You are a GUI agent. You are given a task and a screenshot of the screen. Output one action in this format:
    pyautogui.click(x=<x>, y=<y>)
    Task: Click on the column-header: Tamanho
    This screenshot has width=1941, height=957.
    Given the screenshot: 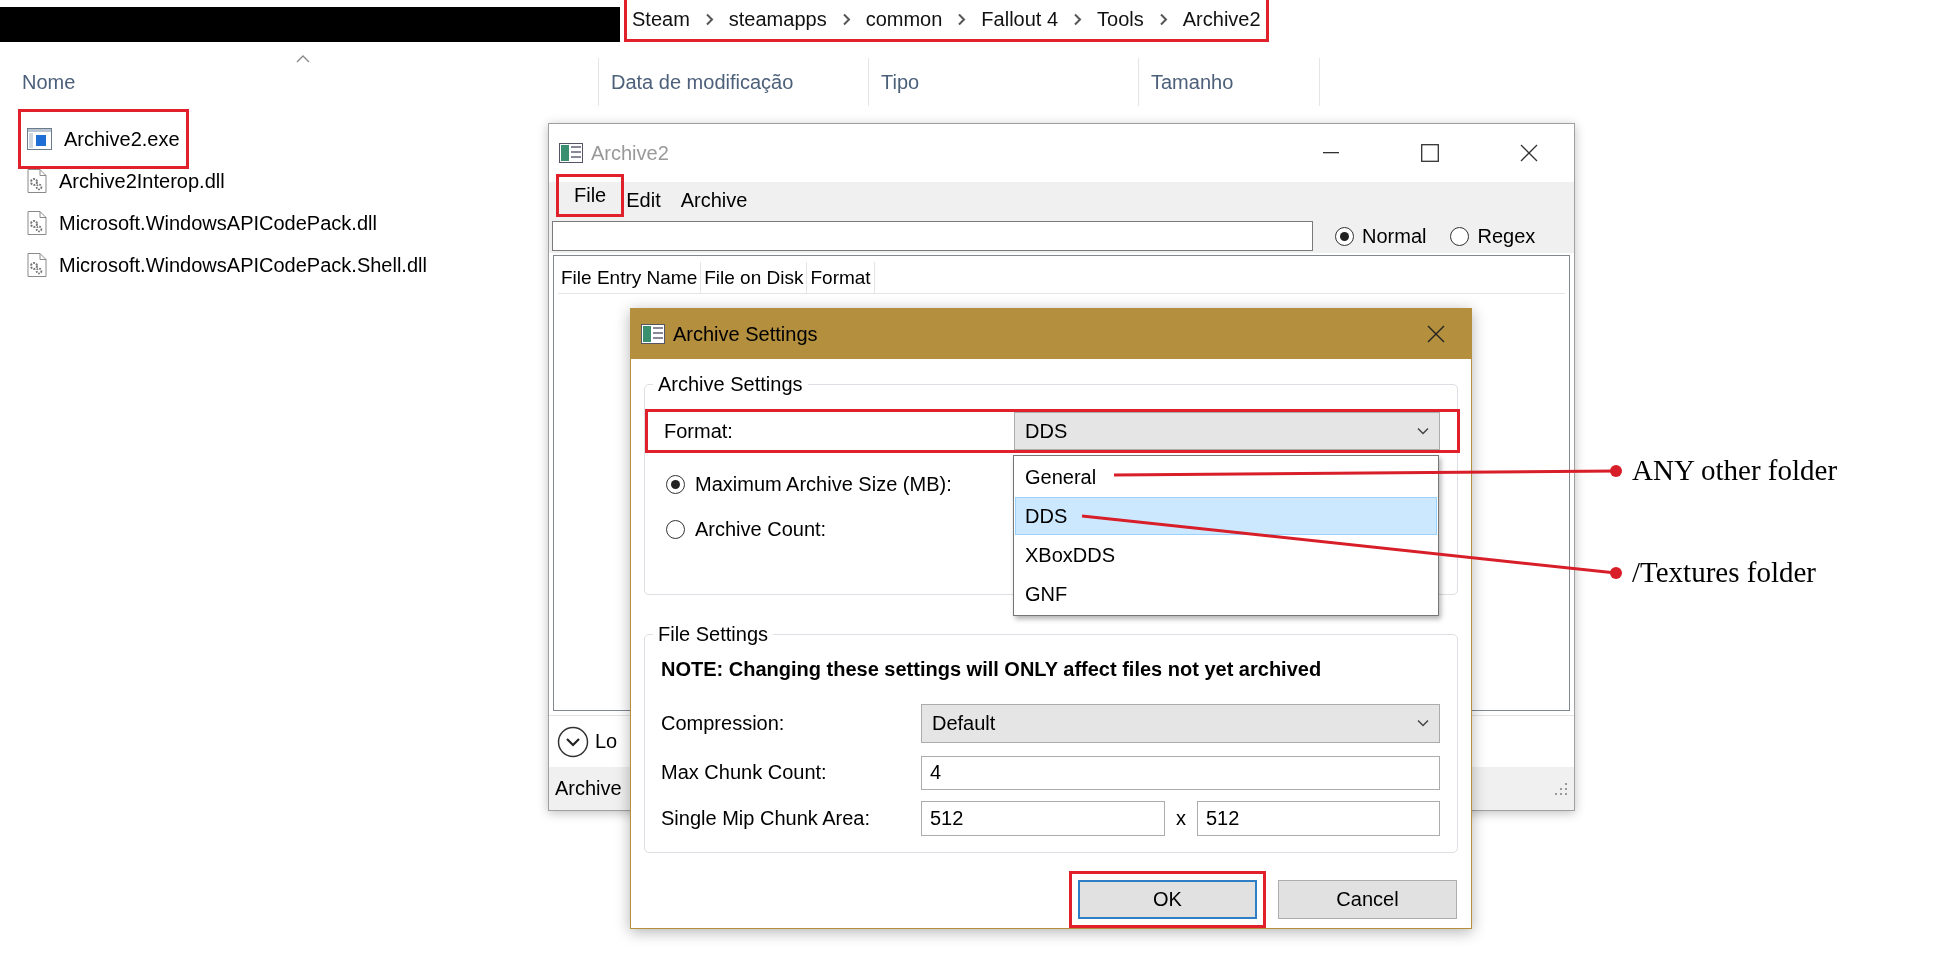 What is the action you would take?
    pyautogui.click(x=1235, y=82)
    